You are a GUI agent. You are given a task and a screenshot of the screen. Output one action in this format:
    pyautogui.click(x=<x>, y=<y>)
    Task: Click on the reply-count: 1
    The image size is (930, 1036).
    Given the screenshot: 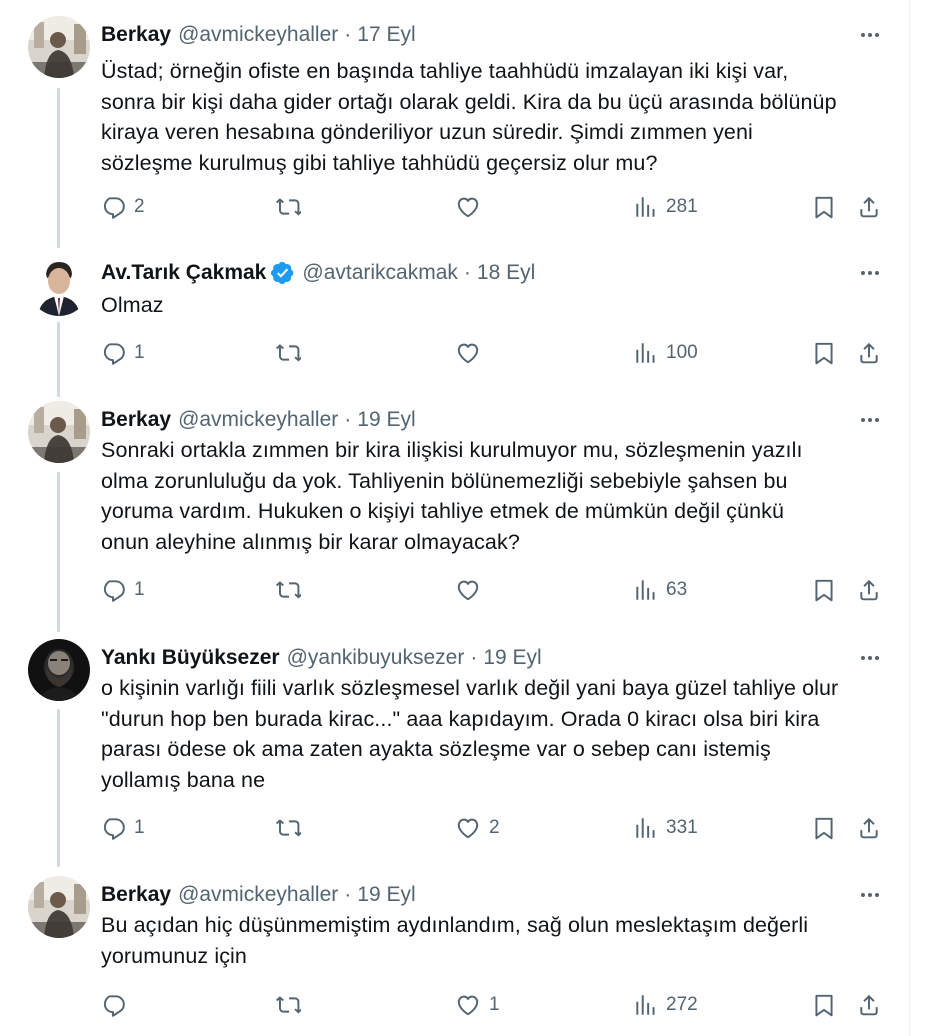 What is the action you would take?
    pyautogui.click(x=139, y=827)
    